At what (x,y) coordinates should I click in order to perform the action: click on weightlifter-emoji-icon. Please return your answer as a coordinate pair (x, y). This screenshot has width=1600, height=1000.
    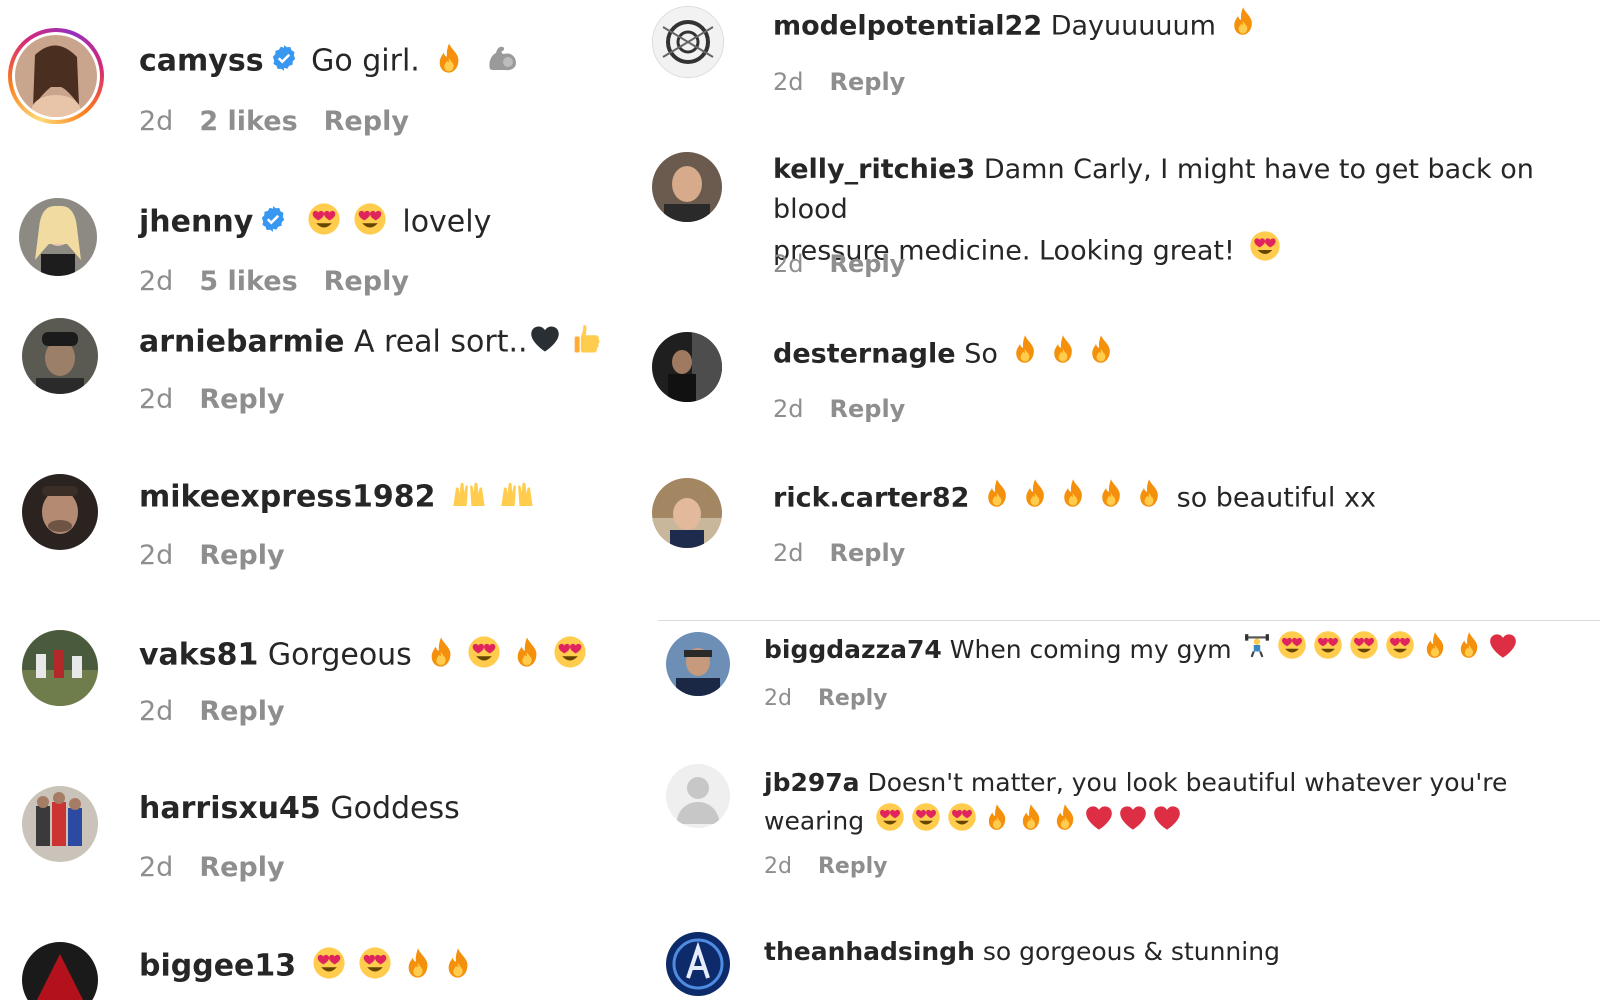
    Looking at the image, I should click on (1257, 651).